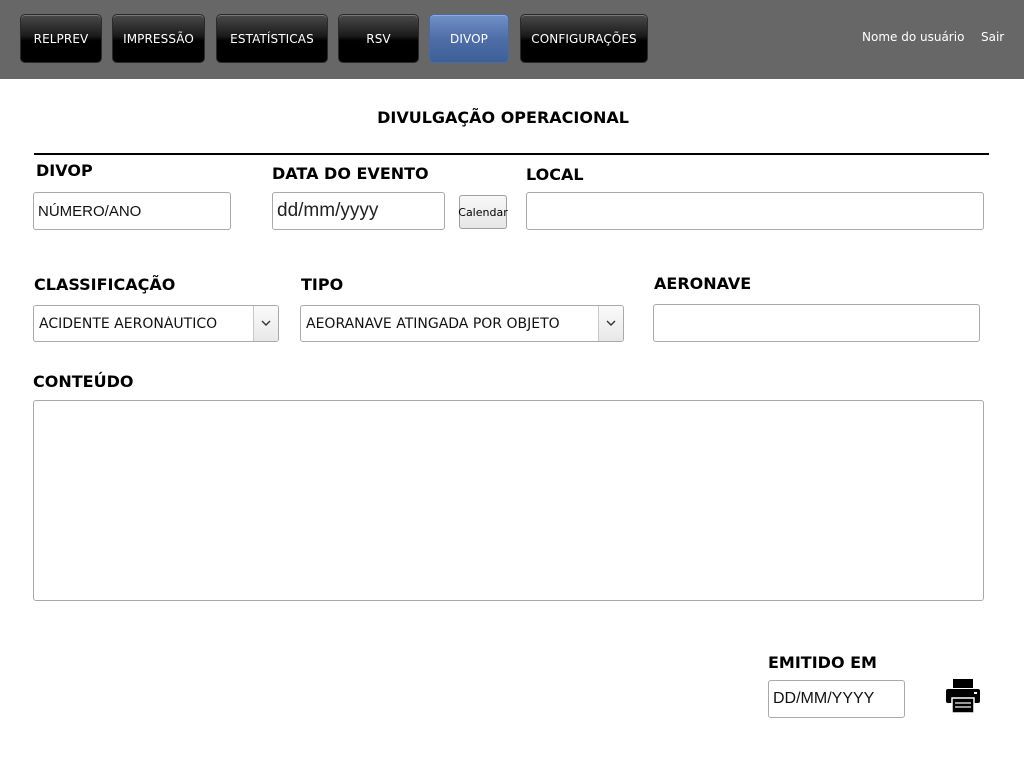 The height and width of the screenshot is (768, 1024). Describe the element at coordinates (350, 173) in the screenshot. I see `event-date-label: DATA DO EVENTO` at that location.